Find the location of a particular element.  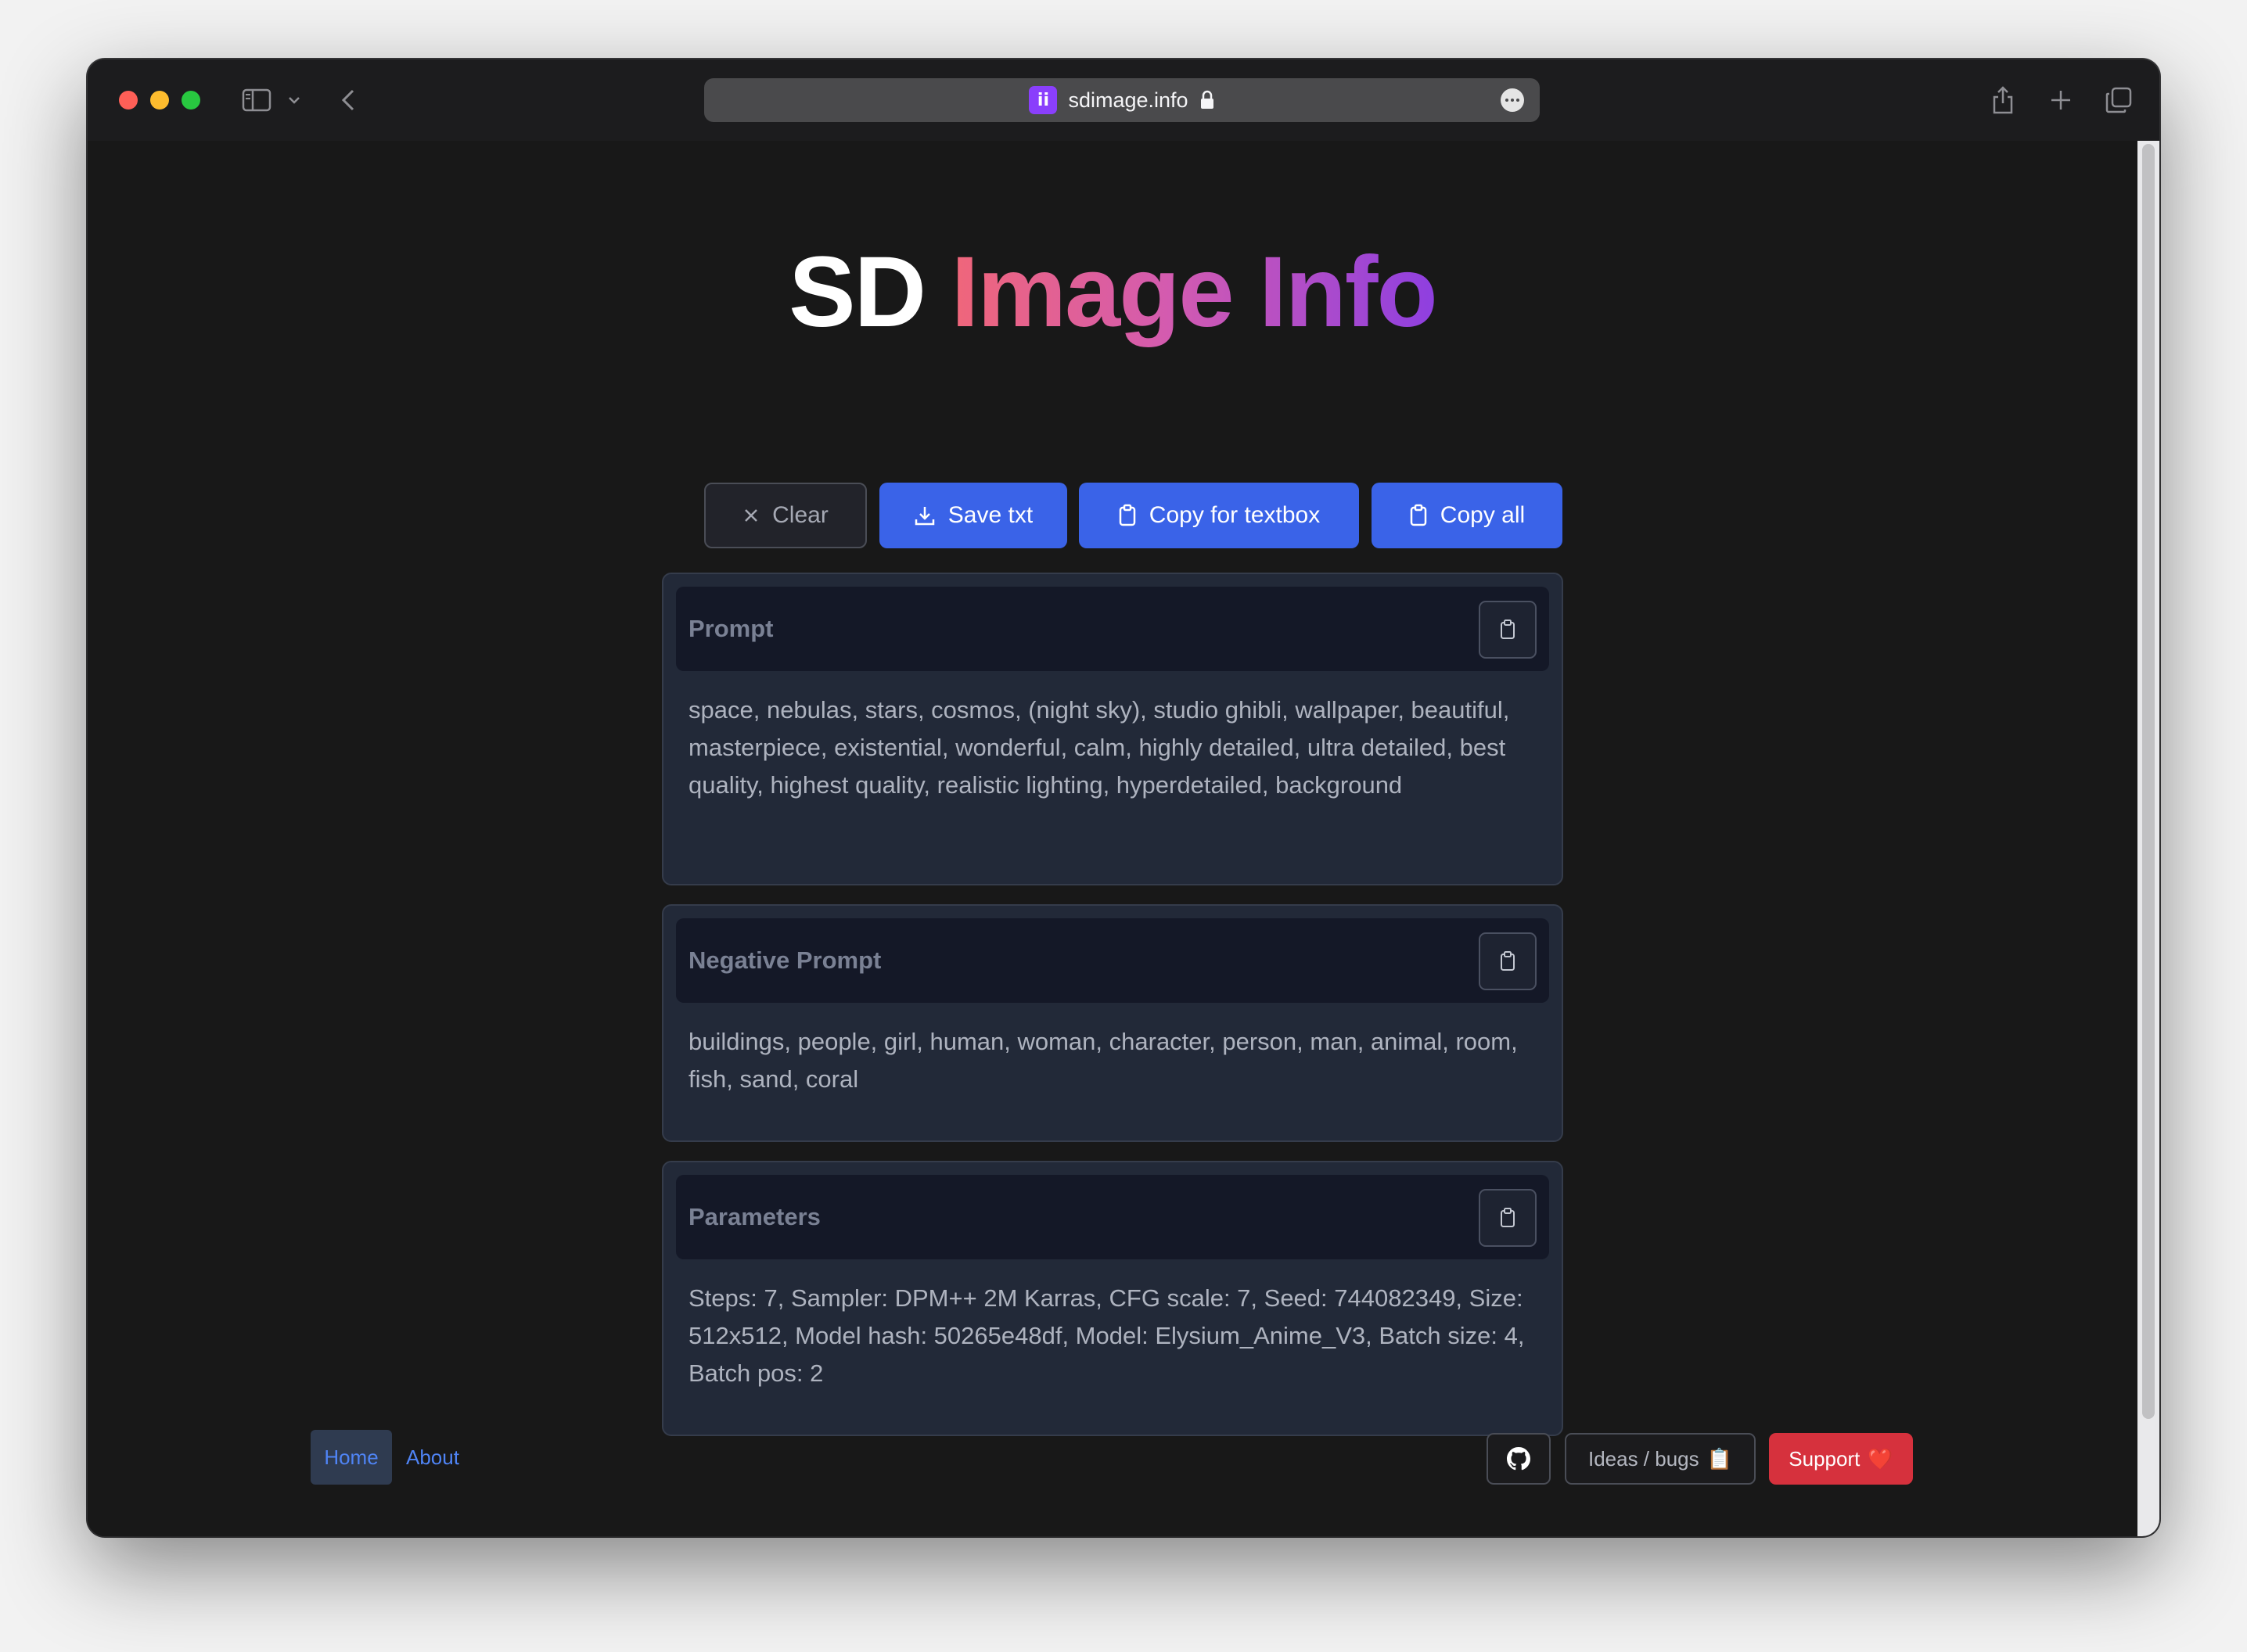

copy-parameters-button is located at coordinates (1508, 1218).